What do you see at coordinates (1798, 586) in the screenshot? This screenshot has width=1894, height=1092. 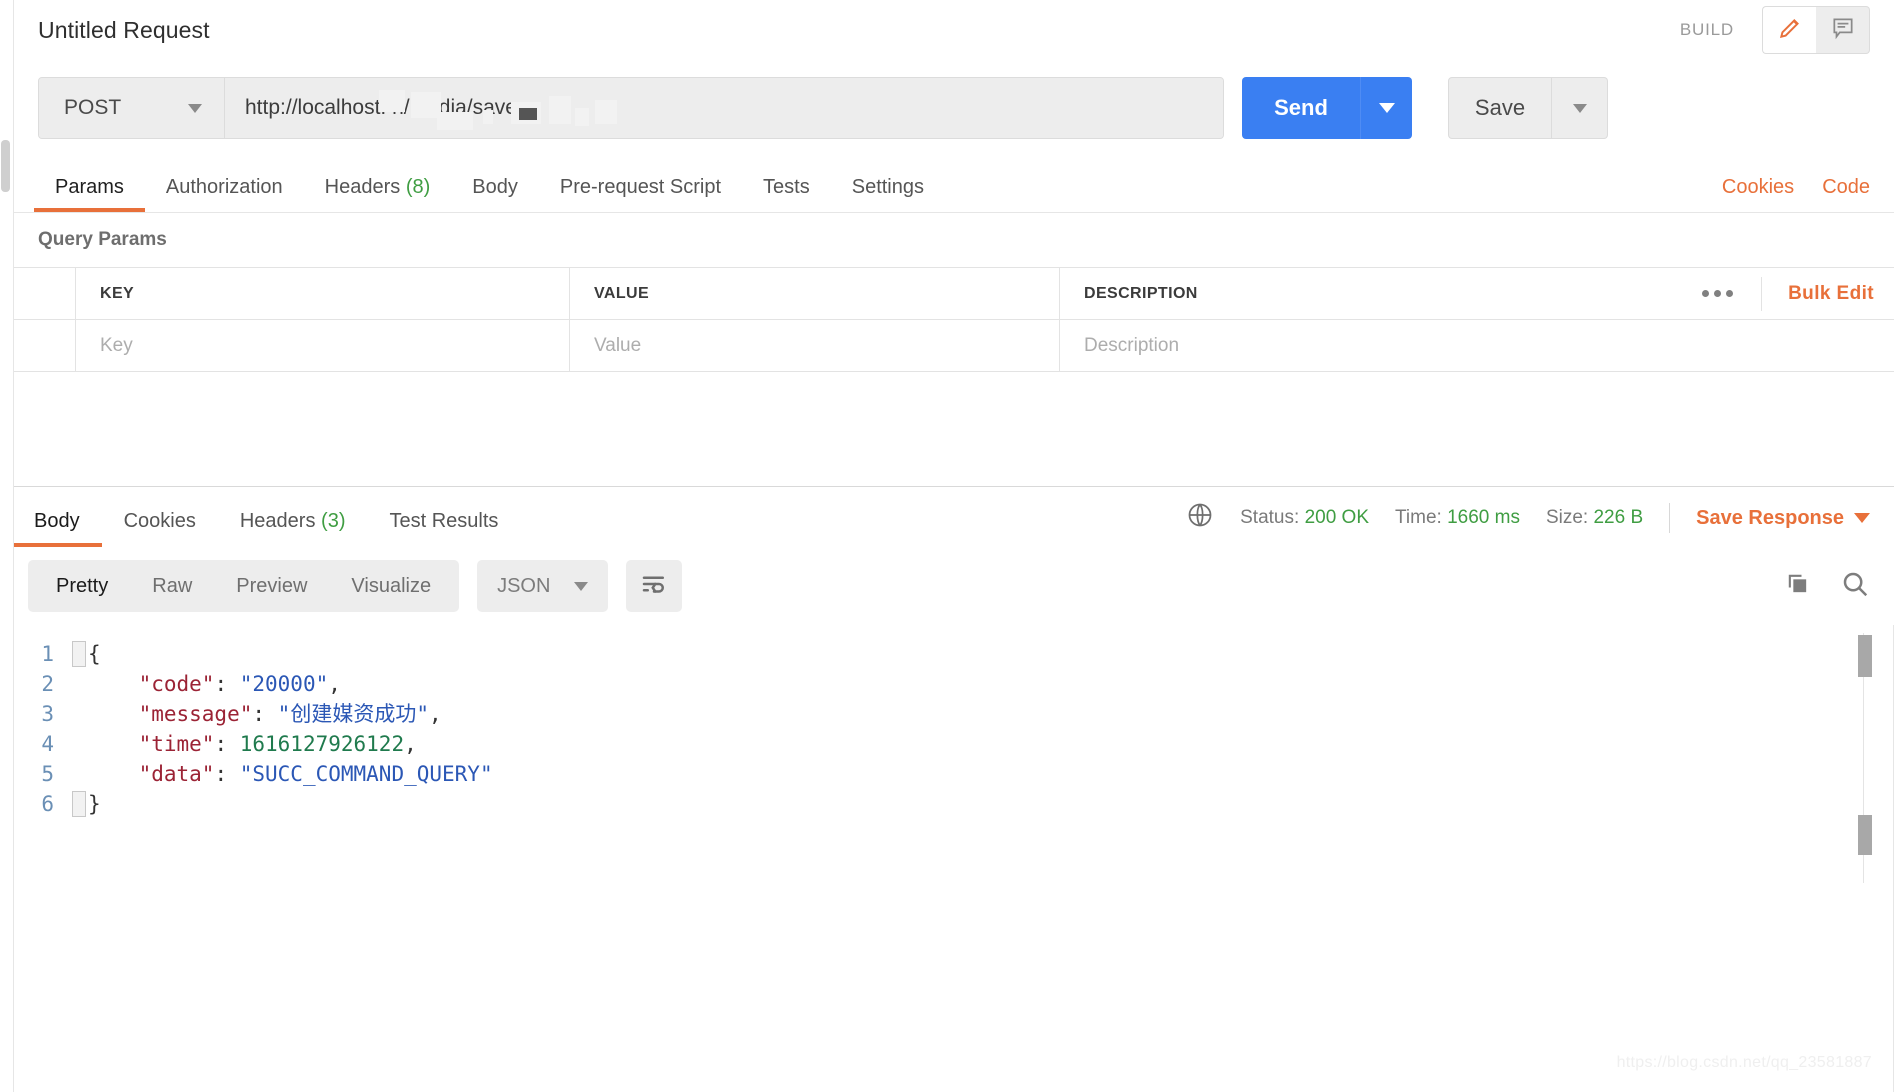 I see `copy-icon` at bounding box center [1798, 586].